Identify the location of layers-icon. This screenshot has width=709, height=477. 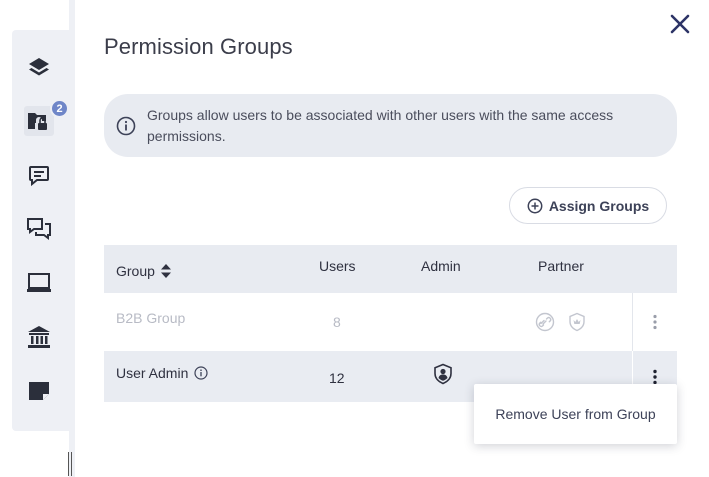
(39, 67).